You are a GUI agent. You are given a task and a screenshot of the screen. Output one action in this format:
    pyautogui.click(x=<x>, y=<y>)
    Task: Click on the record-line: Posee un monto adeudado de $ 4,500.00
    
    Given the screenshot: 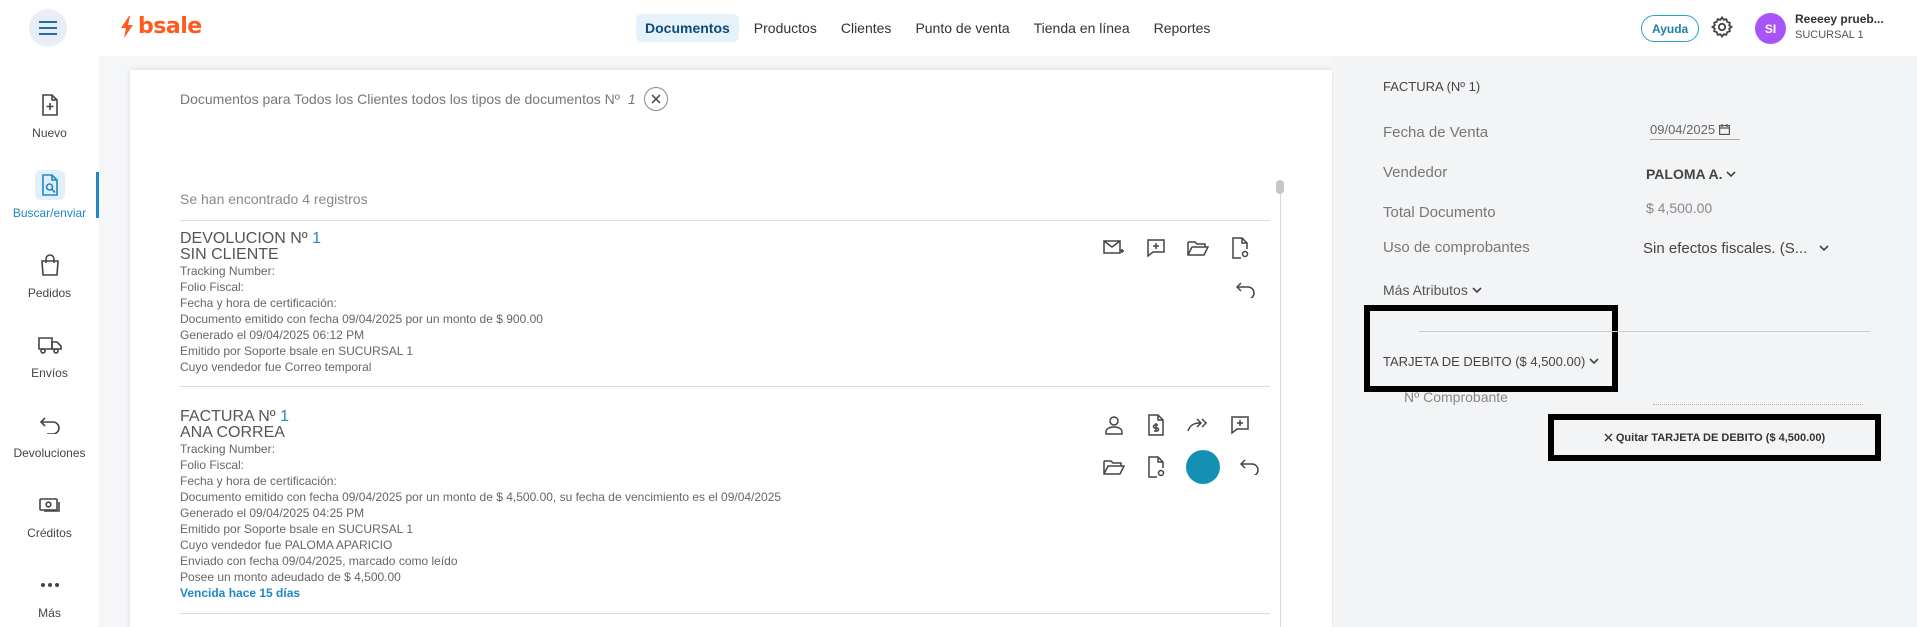 What is the action you would take?
    pyautogui.click(x=290, y=577)
    